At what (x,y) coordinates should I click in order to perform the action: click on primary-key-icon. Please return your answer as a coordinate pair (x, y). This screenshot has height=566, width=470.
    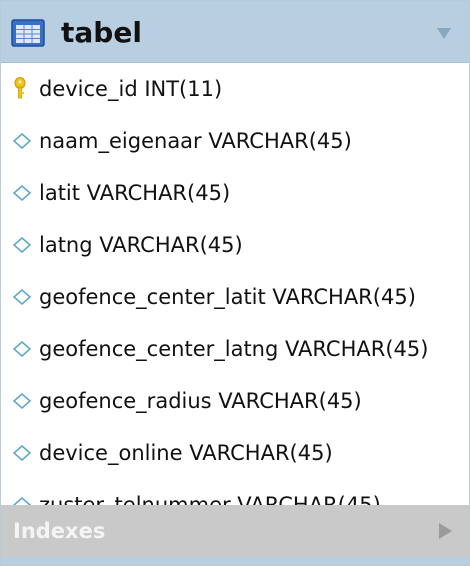
    Looking at the image, I should click on (22, 89).